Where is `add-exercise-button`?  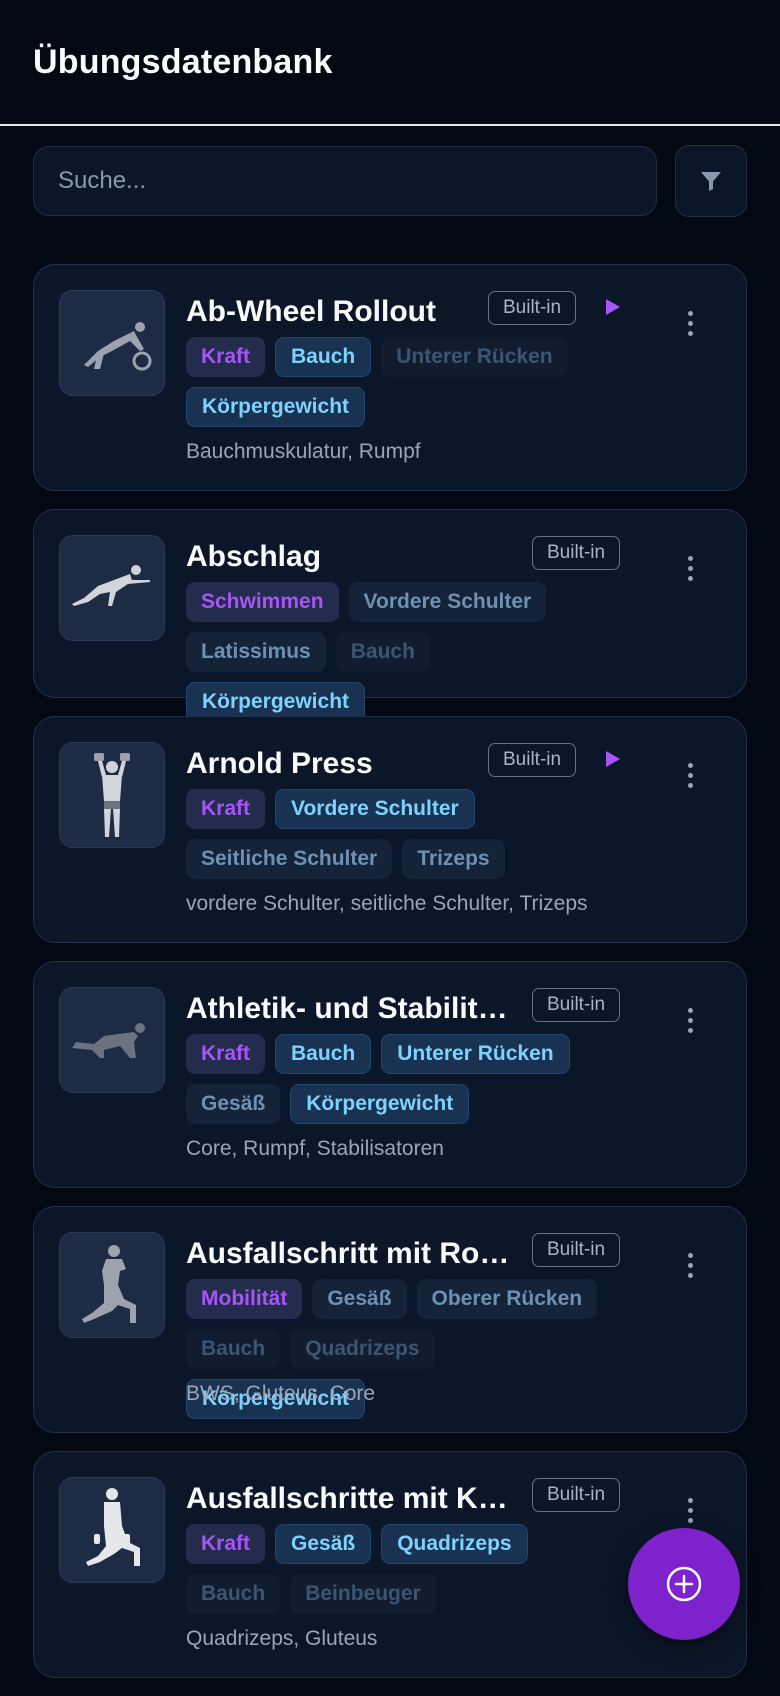 add-exercise-button is located at coordinates (684, 1584).